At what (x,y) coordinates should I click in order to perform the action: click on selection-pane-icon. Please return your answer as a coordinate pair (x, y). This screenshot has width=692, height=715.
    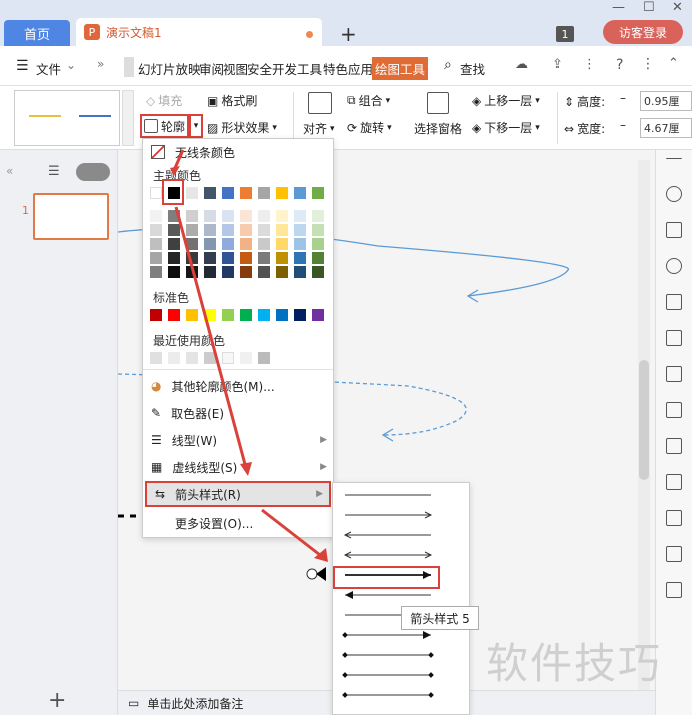
    Looking at the image, I should click on (438, 103).